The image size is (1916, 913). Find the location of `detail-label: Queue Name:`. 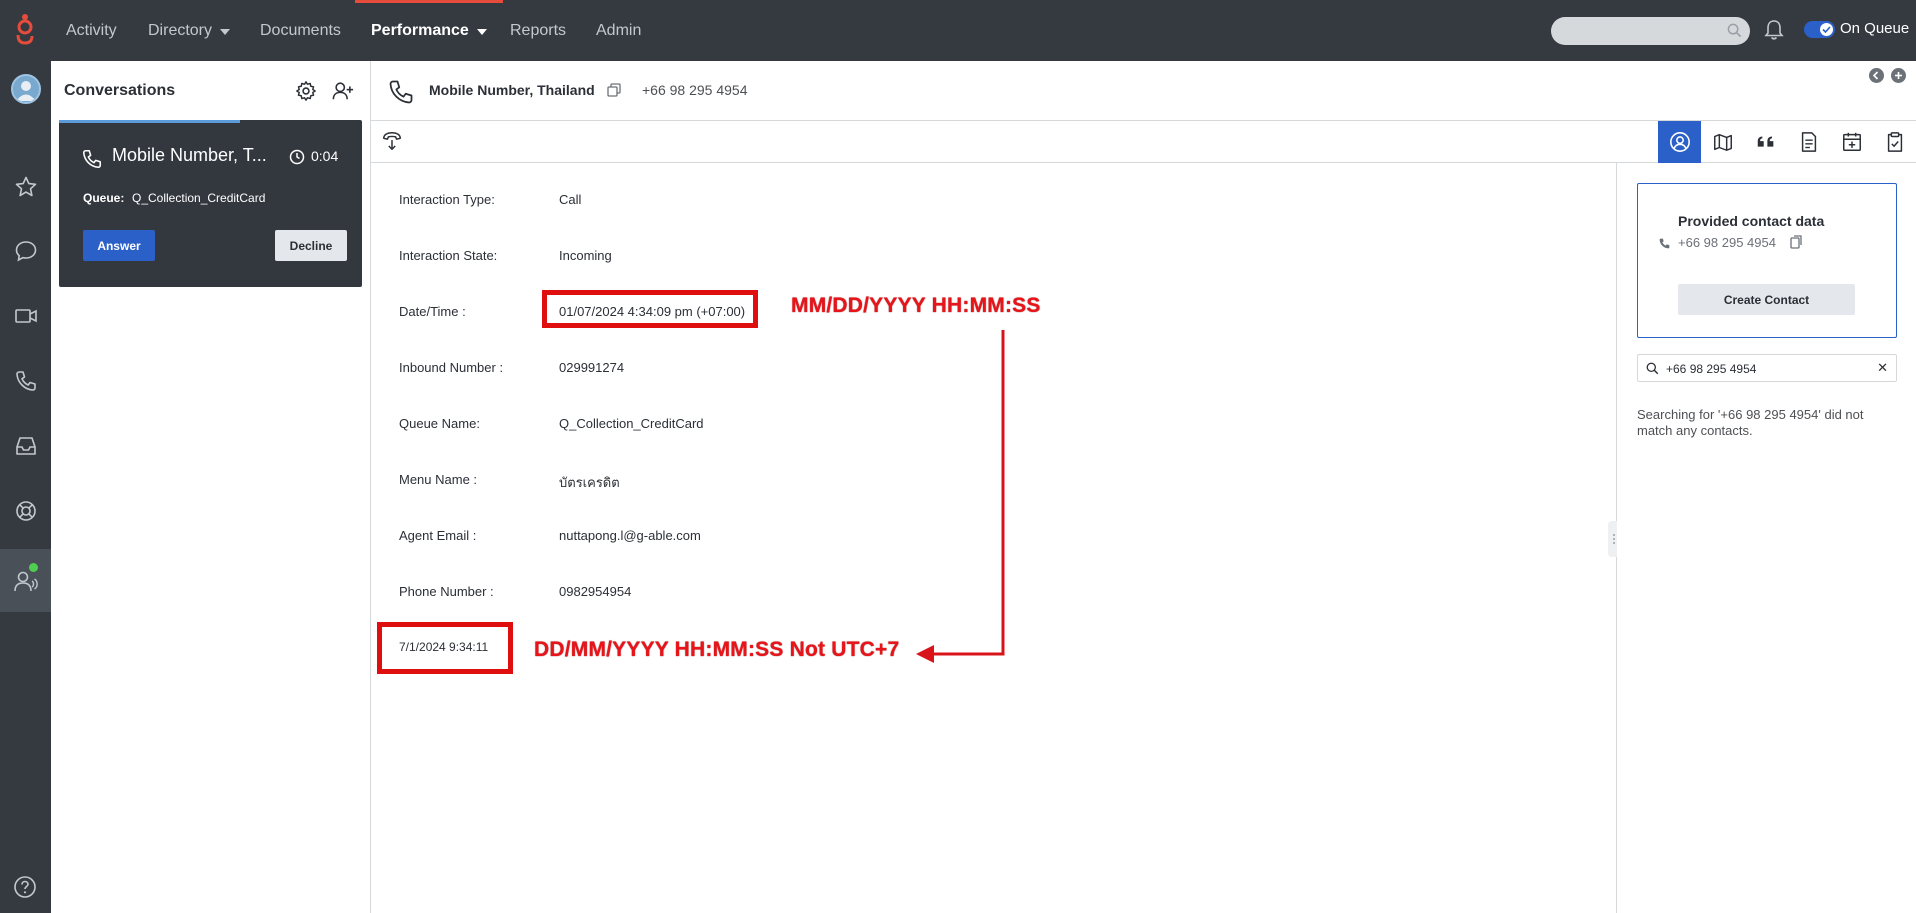

detail-label: Queue Name: is located at coordinates (439, 423).